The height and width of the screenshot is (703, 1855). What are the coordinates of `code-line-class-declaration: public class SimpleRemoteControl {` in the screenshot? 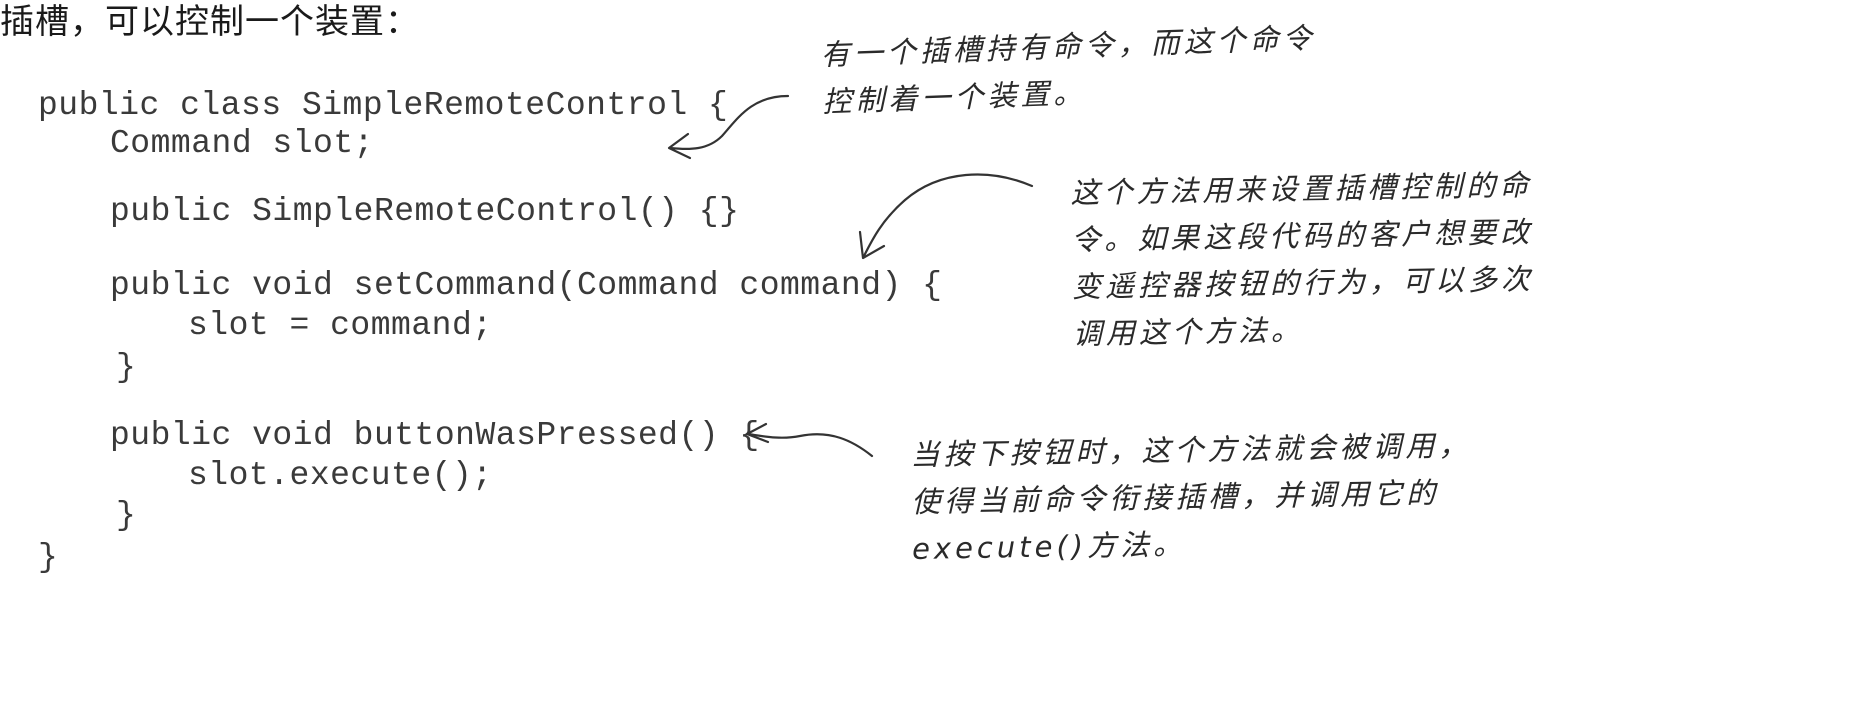 It's located at (383, 105).